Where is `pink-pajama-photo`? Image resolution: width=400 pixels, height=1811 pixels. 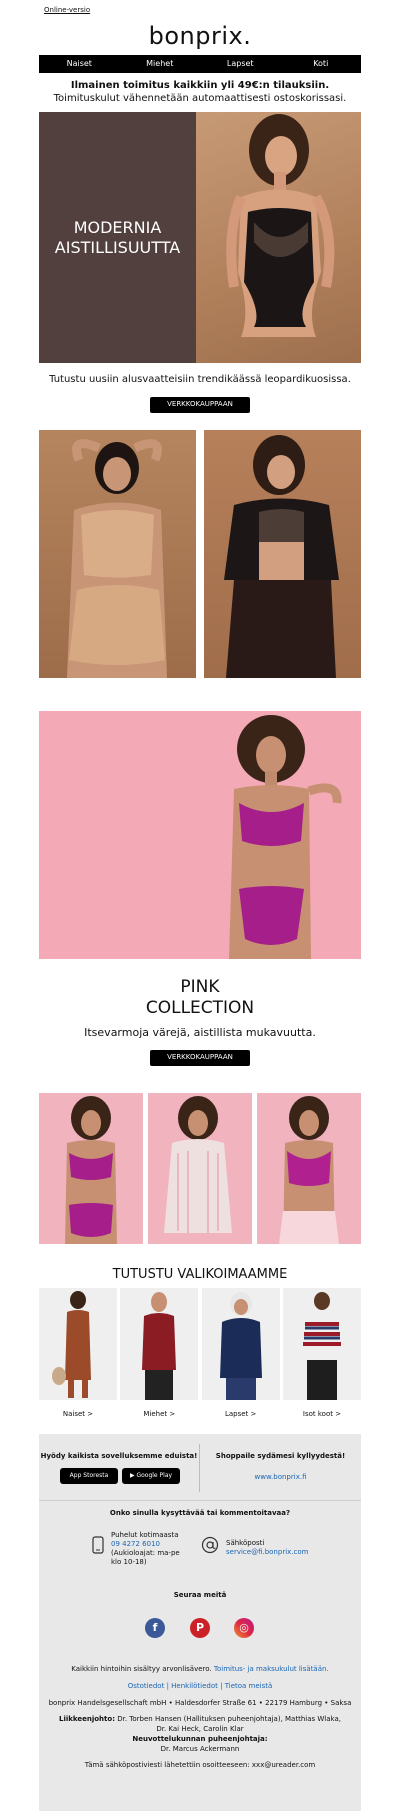 pink-pajama-photo is located at coordinates (200, 1168).